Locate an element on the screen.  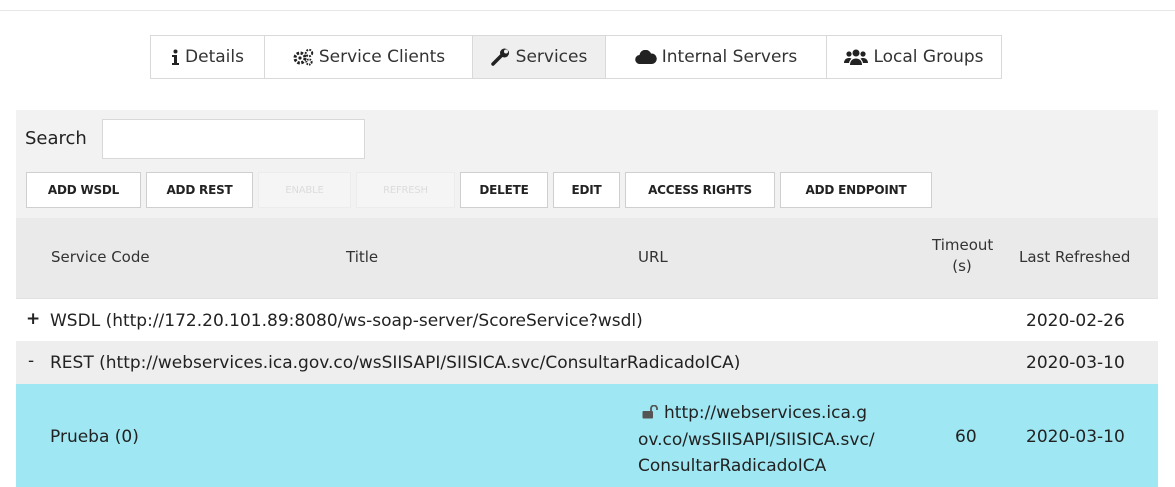
last-refreshed-value: 2020-02-26 is located at coordinates (1075, 321).